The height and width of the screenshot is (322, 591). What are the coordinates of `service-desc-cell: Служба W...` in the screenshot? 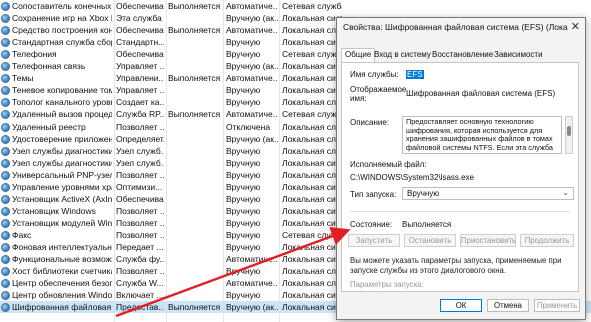 It's located at (140, 283).